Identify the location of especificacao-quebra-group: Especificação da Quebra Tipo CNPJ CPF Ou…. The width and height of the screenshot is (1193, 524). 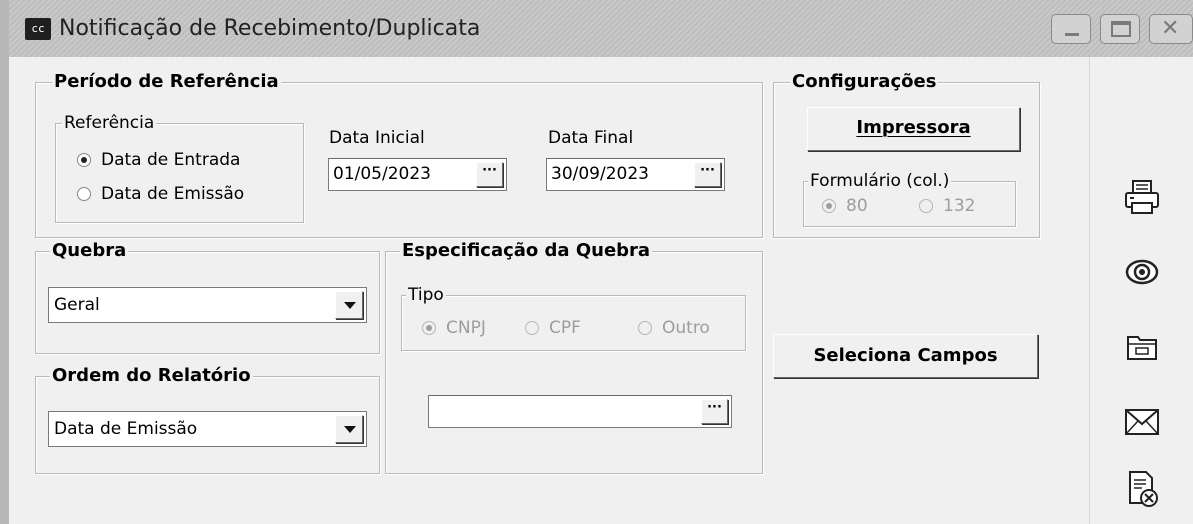
(574, 357).